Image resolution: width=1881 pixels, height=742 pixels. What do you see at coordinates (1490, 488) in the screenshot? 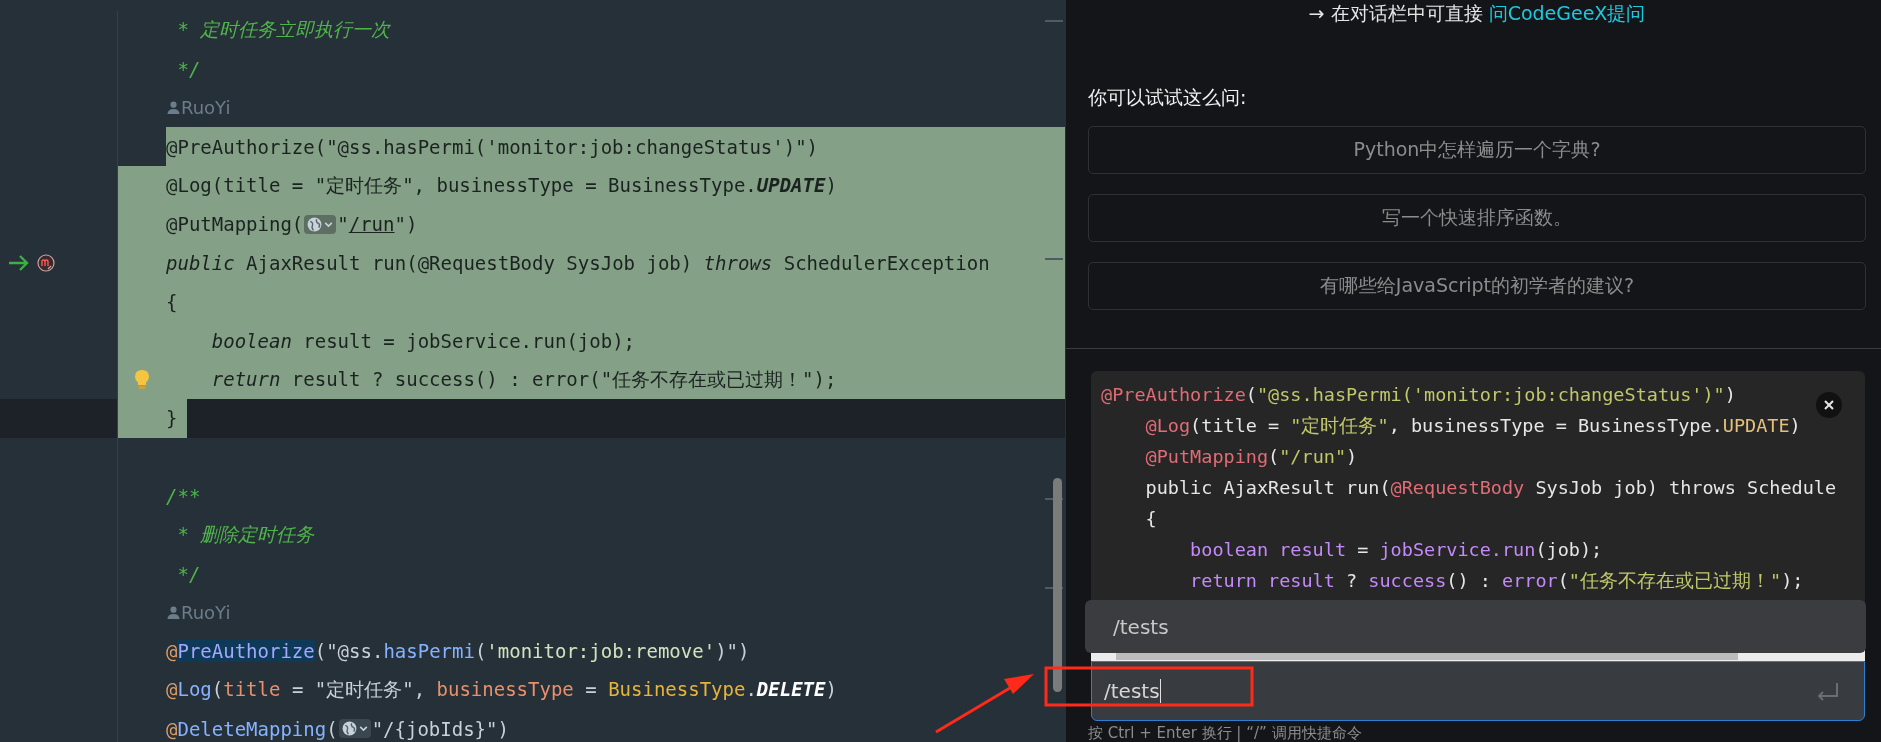
I see `code-text: public AjaxResult run(@RequestBody SysJob job) throws Schedule` at bounding box center [1490, 488].